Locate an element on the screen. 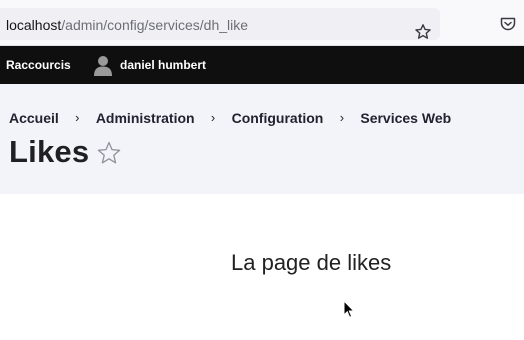 The width and height of the screenshot is (524, 340). url-text: localhost/admin/config/services/dh_like is located at coordinates (127, 25).